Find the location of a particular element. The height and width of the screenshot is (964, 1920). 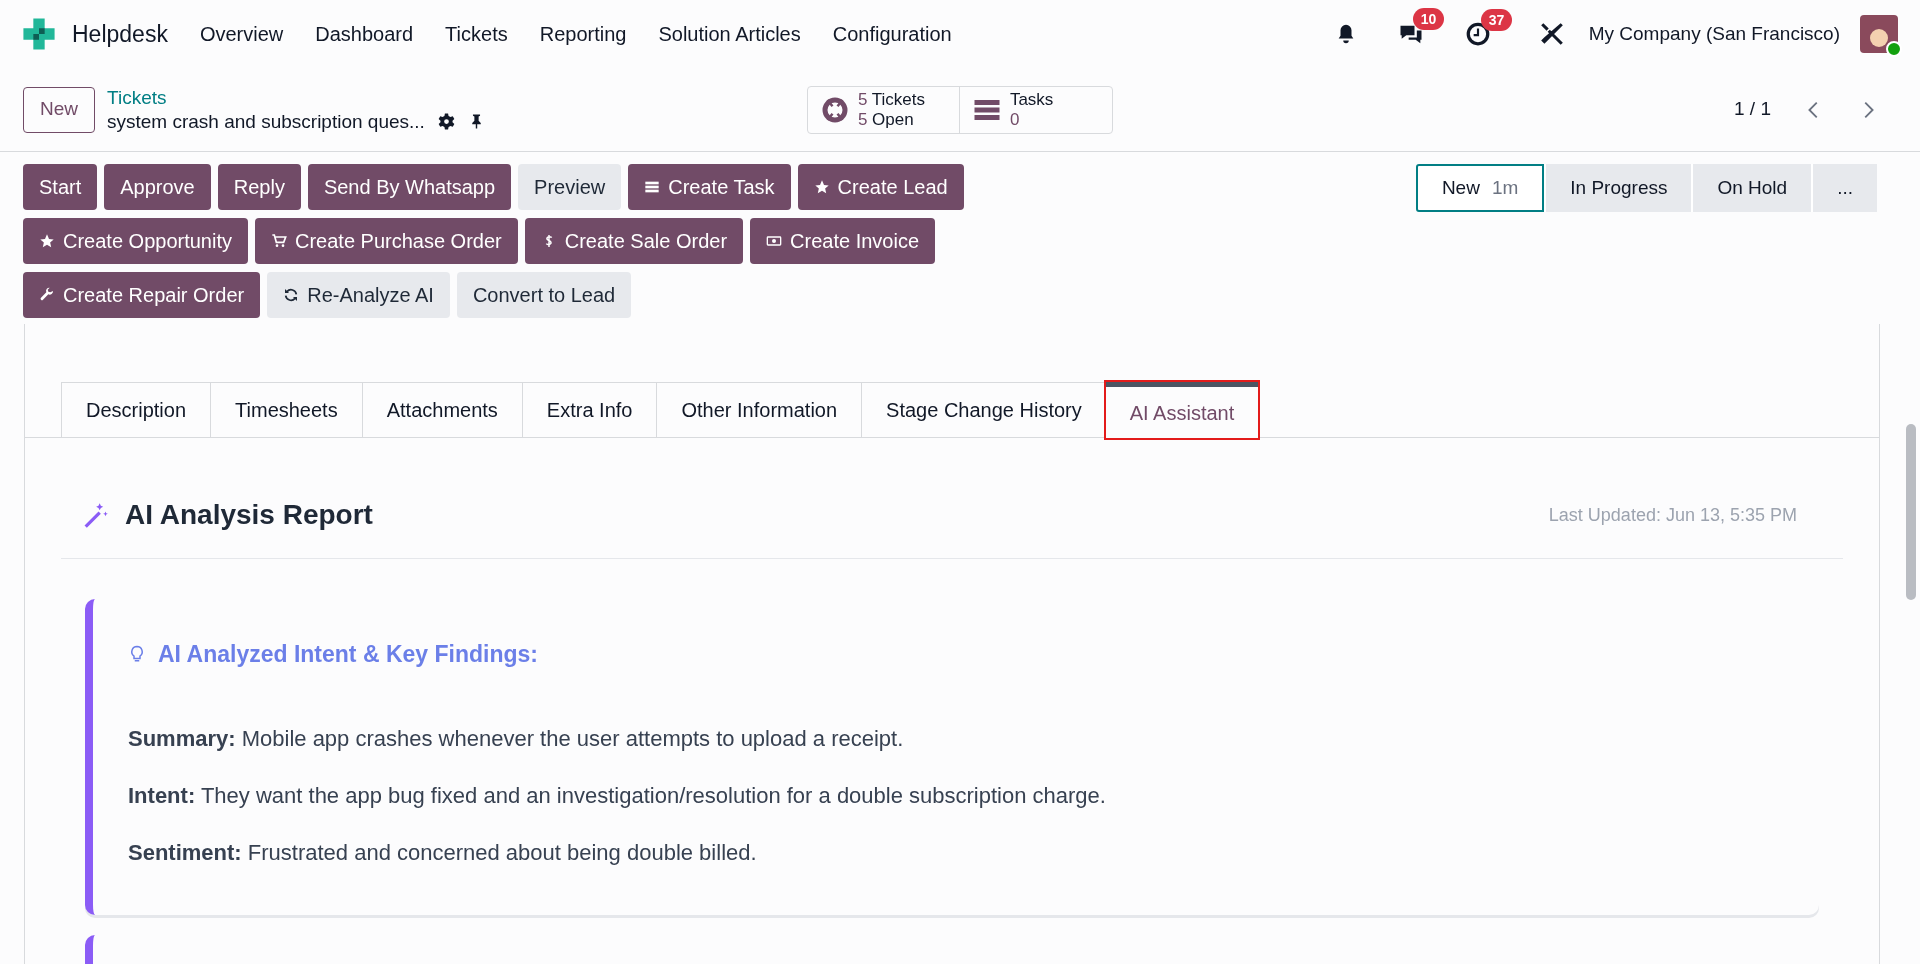

action-button: Re-Analyze AI is located at coordinates (358, 295).